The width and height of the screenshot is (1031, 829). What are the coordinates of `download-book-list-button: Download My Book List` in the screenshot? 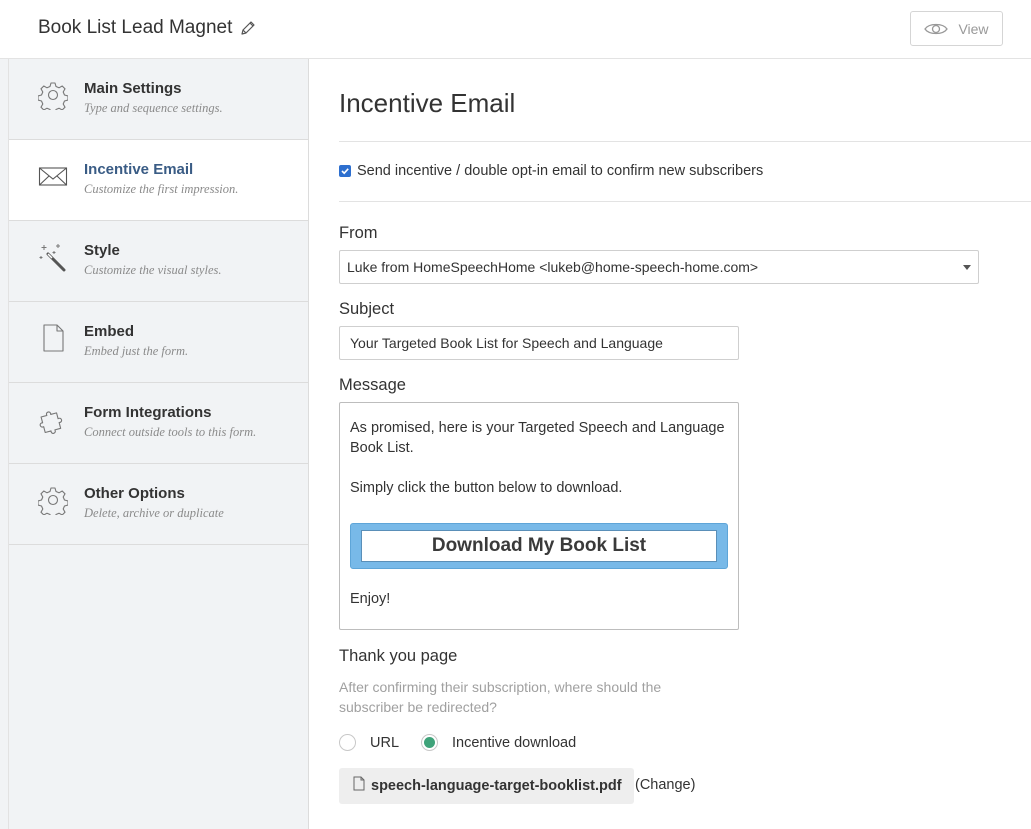 It's located at (539, 546).